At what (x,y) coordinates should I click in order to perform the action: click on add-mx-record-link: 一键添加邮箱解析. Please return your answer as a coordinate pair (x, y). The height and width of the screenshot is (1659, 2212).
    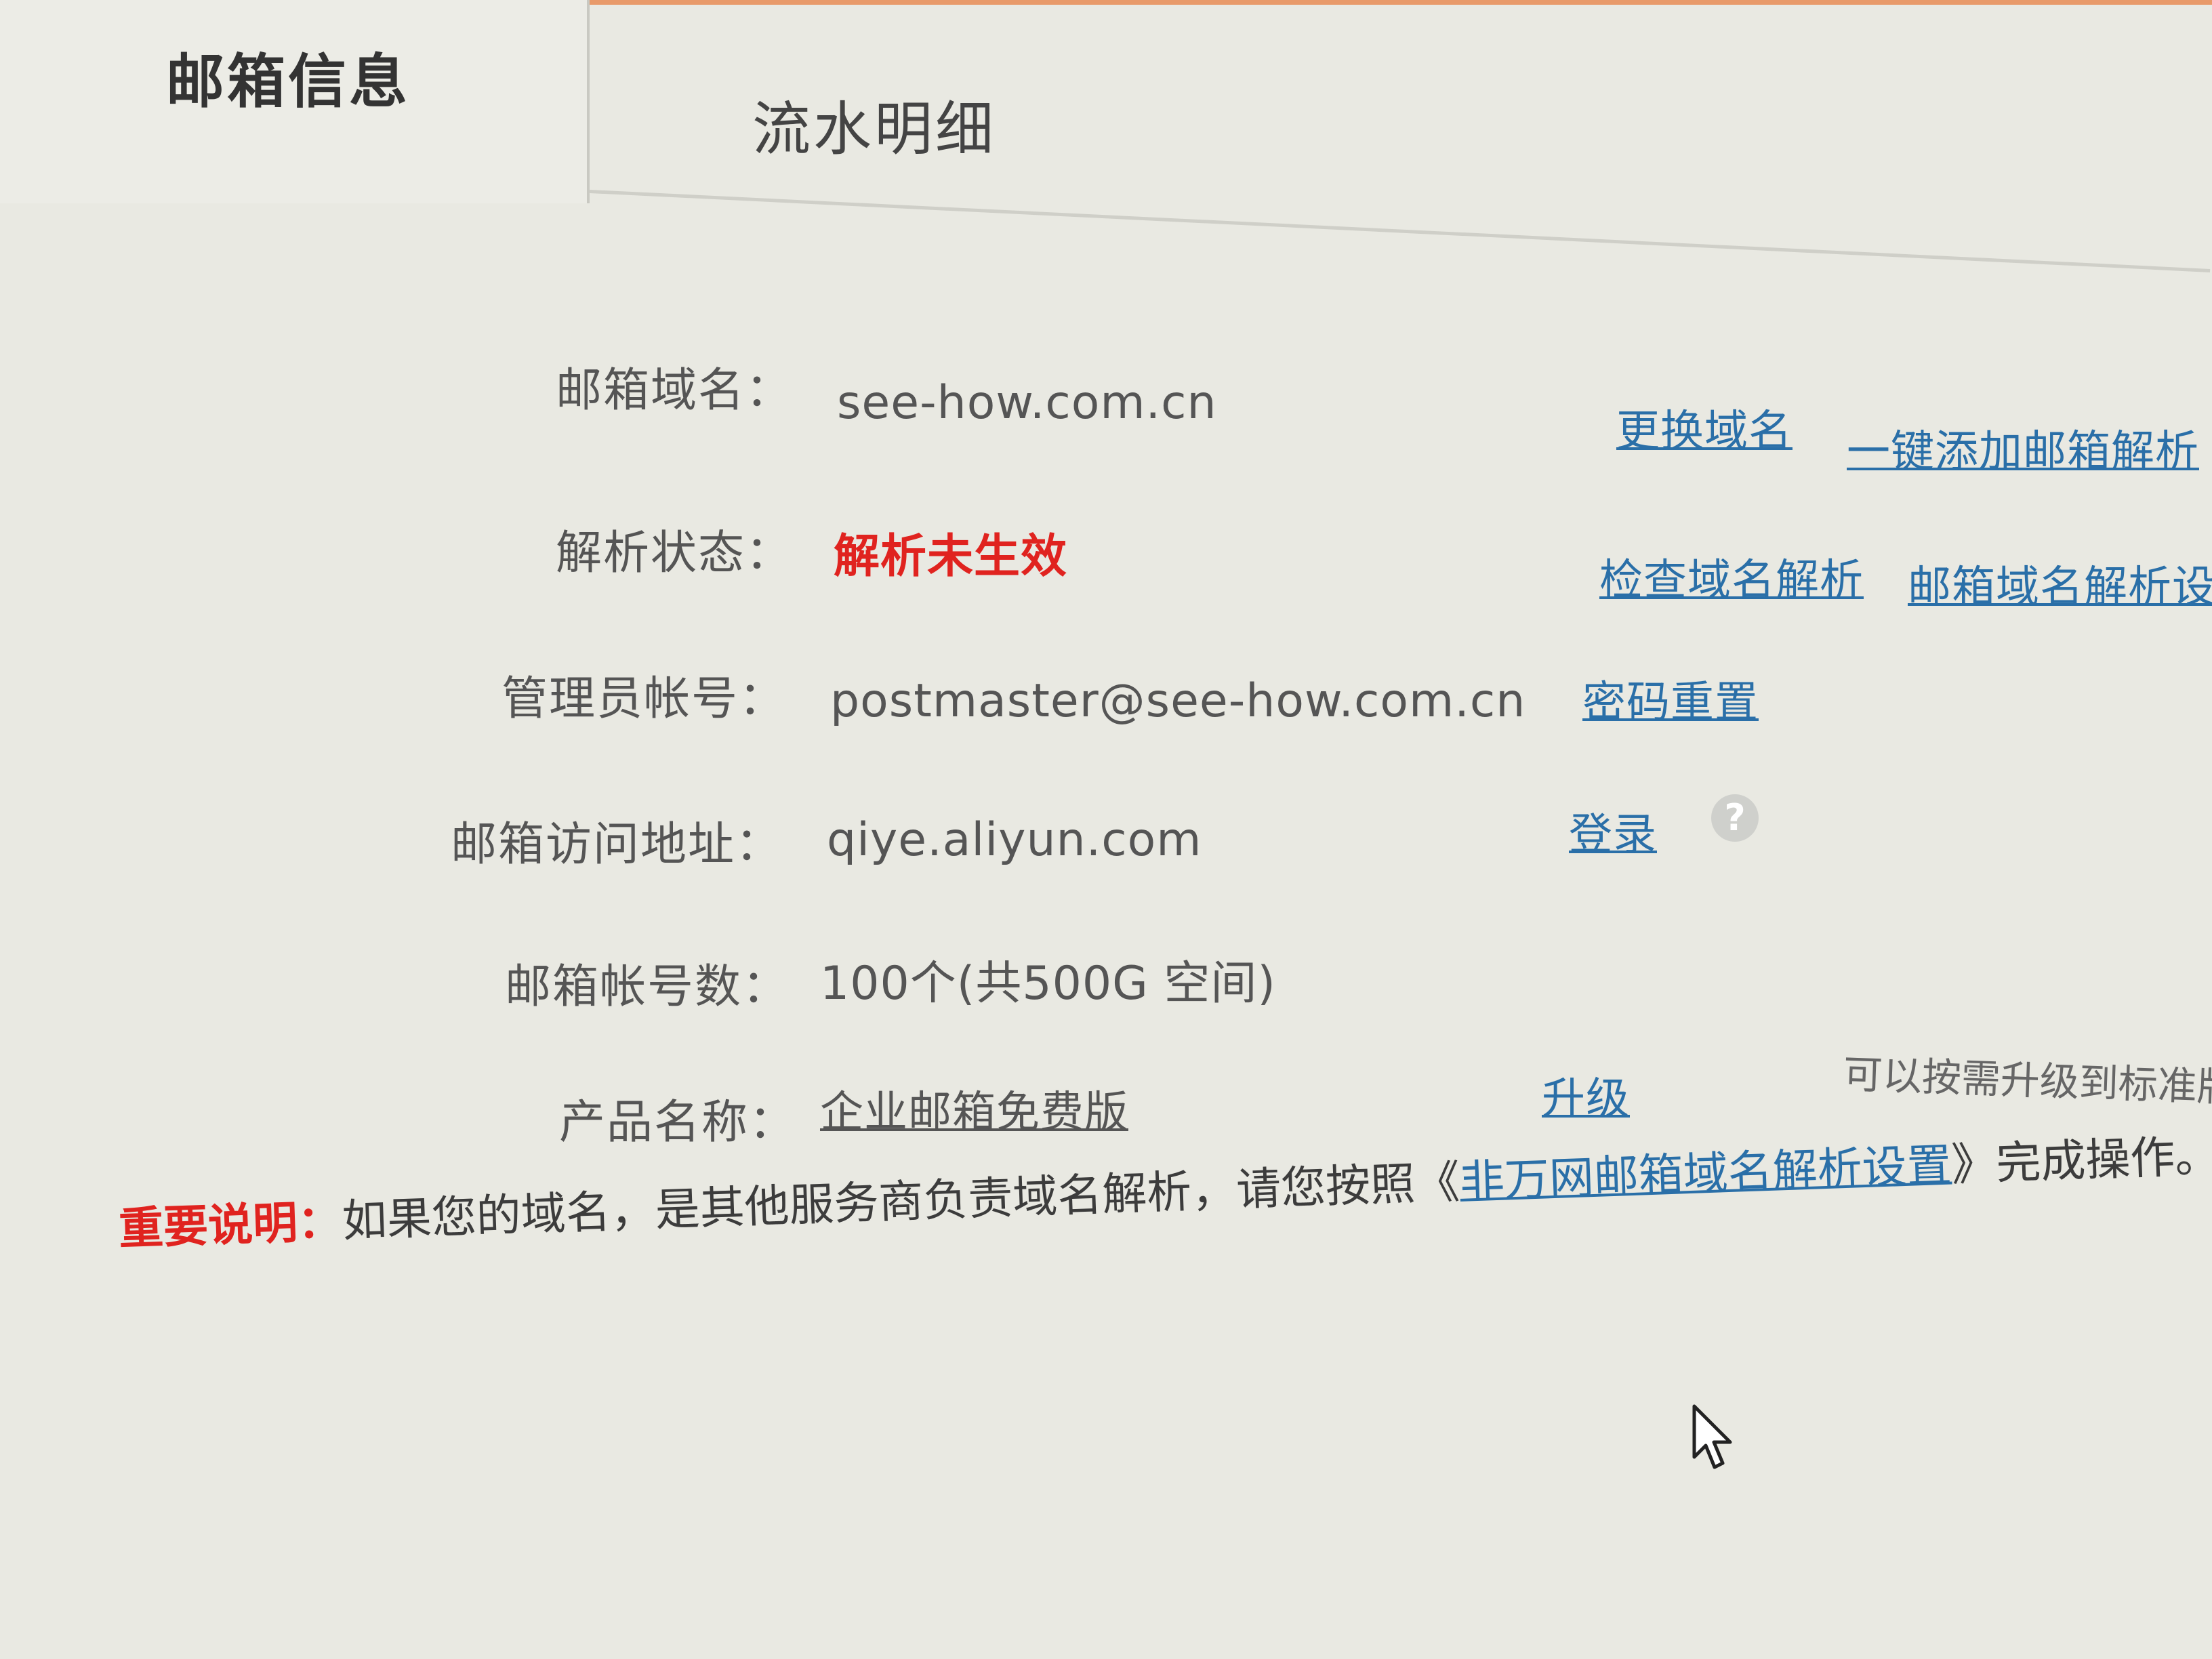
    Looking at the image, I should click on (2023, 448).